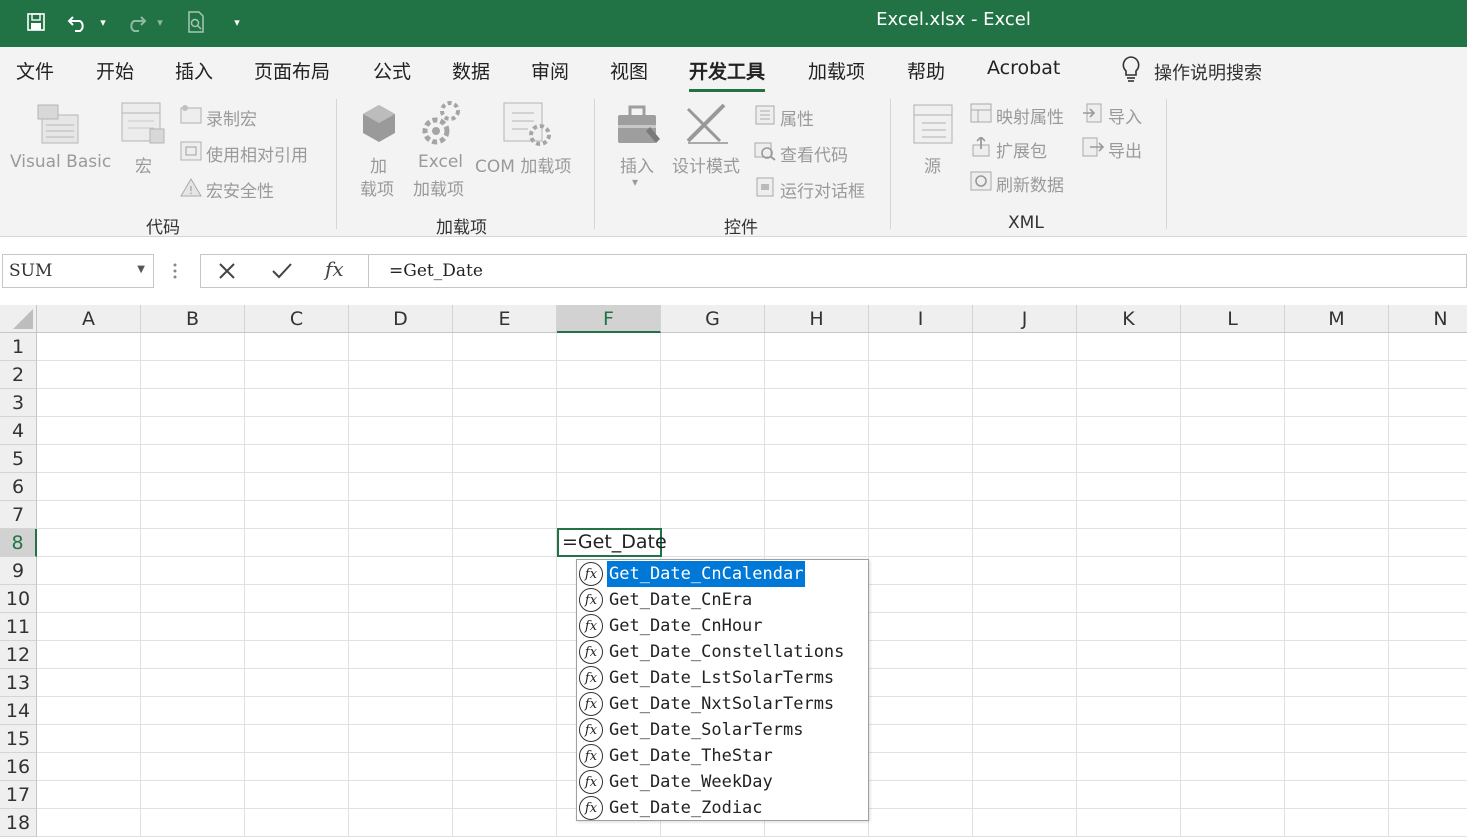 The height and width of the screenshot is (837, 1467). Describe the element at coordinates (523, 164) in the screenshot. I see `com-addins-button: COM 加载项` at that location.